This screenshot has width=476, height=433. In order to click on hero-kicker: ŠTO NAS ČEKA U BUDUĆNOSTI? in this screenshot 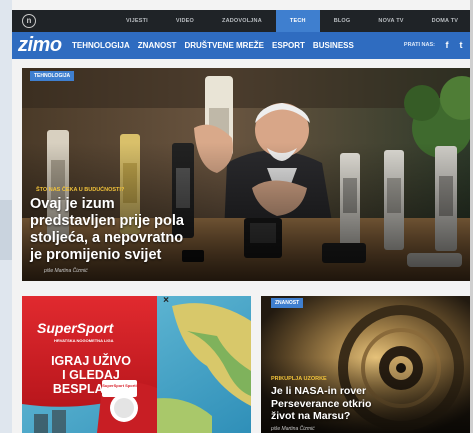, I will do `click(80, 190)`.